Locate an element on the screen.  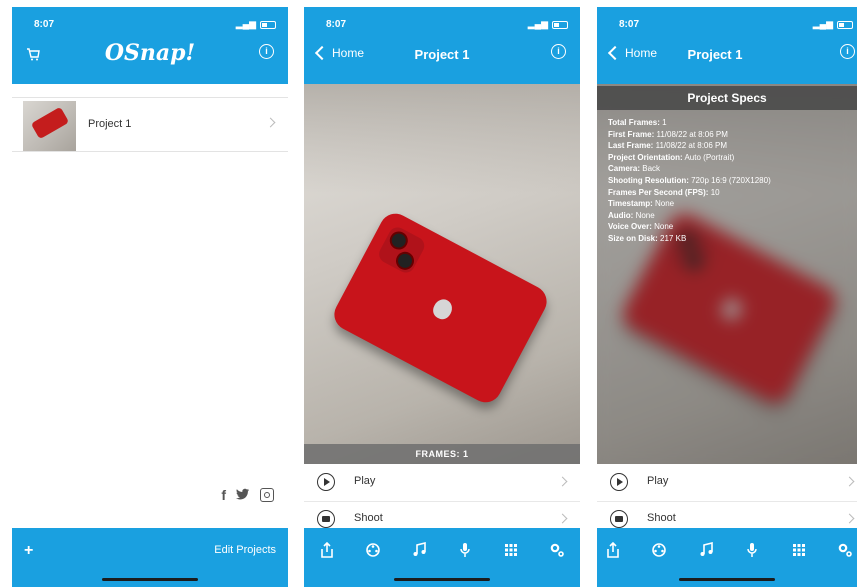
add-project-button: + is located at coordinates (28, 551).